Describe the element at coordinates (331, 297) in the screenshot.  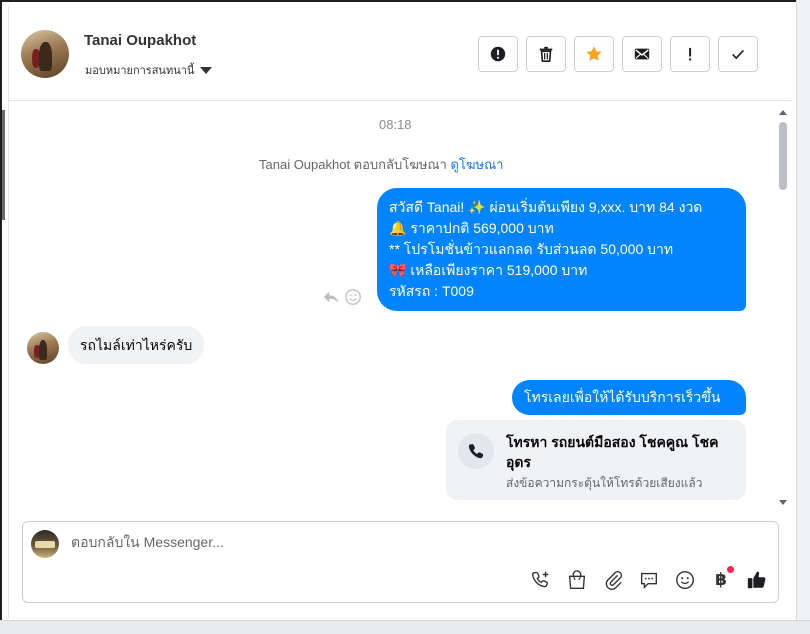
I see `reply-icon` at that location.